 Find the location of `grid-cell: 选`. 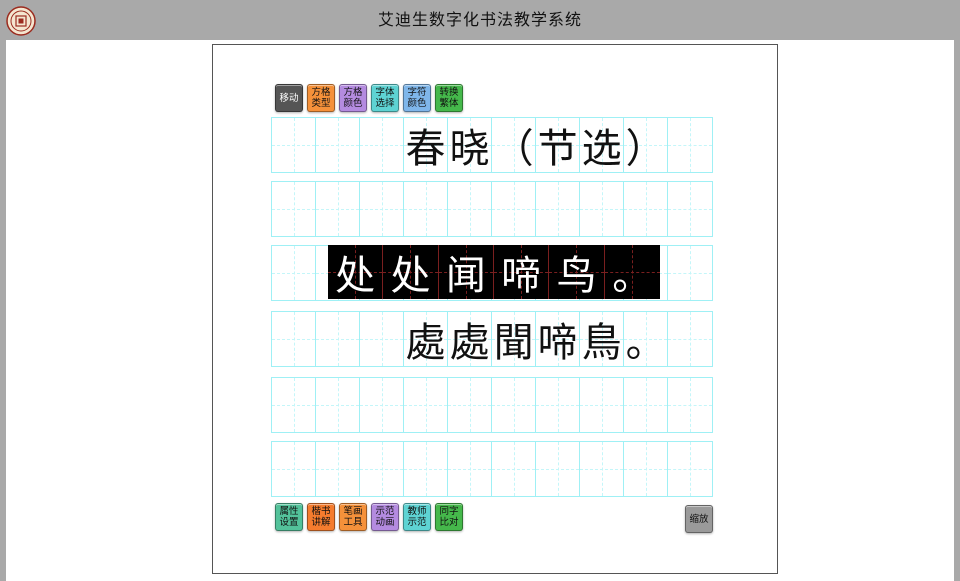

grid-cell: 选 is located at coordinates (602, 145).